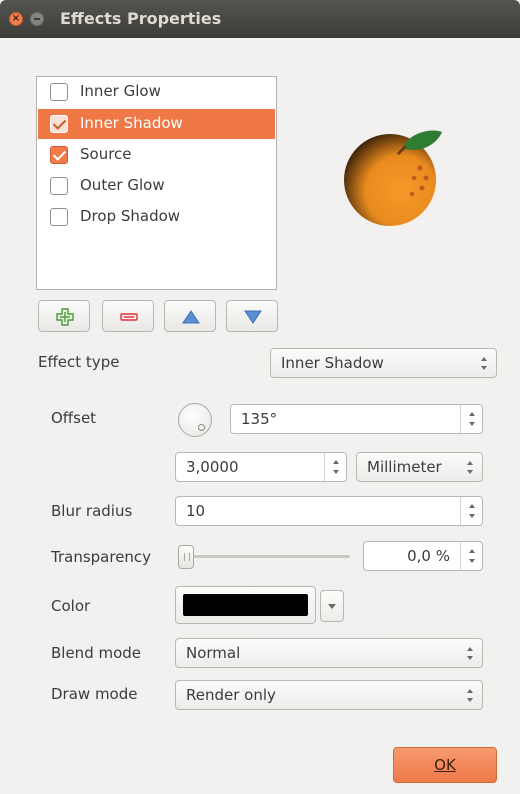 The height and width of the screenshot is (794, 520). I want to click on transparency-label: Transparency, so click(101, 557).